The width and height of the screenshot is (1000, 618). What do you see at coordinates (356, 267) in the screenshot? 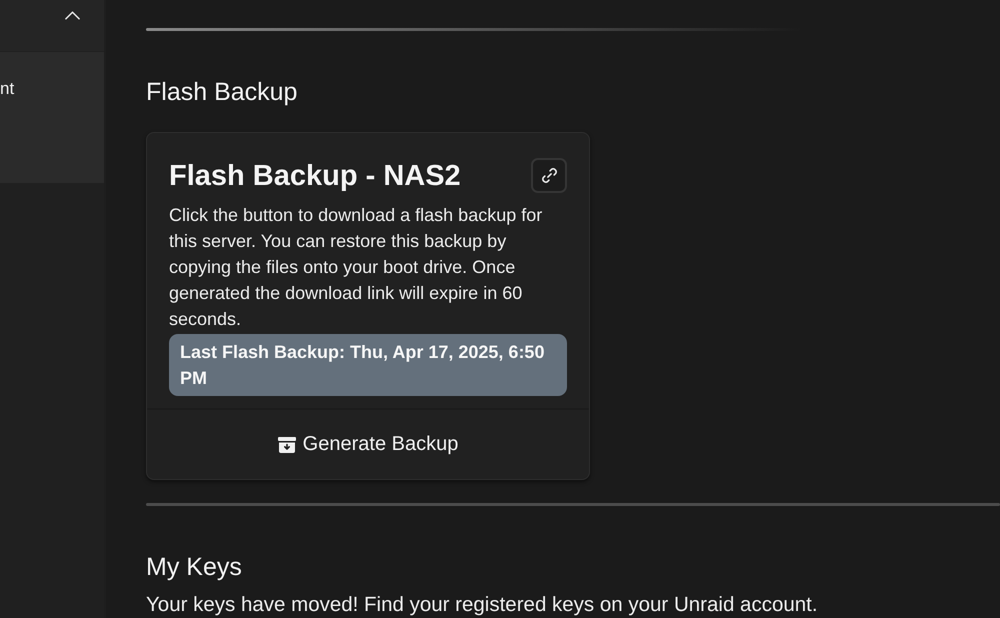
I see `card-description: Click the button to download a flash backup for this server. You can restore this backup by copying the files onto your boot drive. Once generated the download link will expire in 60 seconds.` at bounding box center [356, 267].